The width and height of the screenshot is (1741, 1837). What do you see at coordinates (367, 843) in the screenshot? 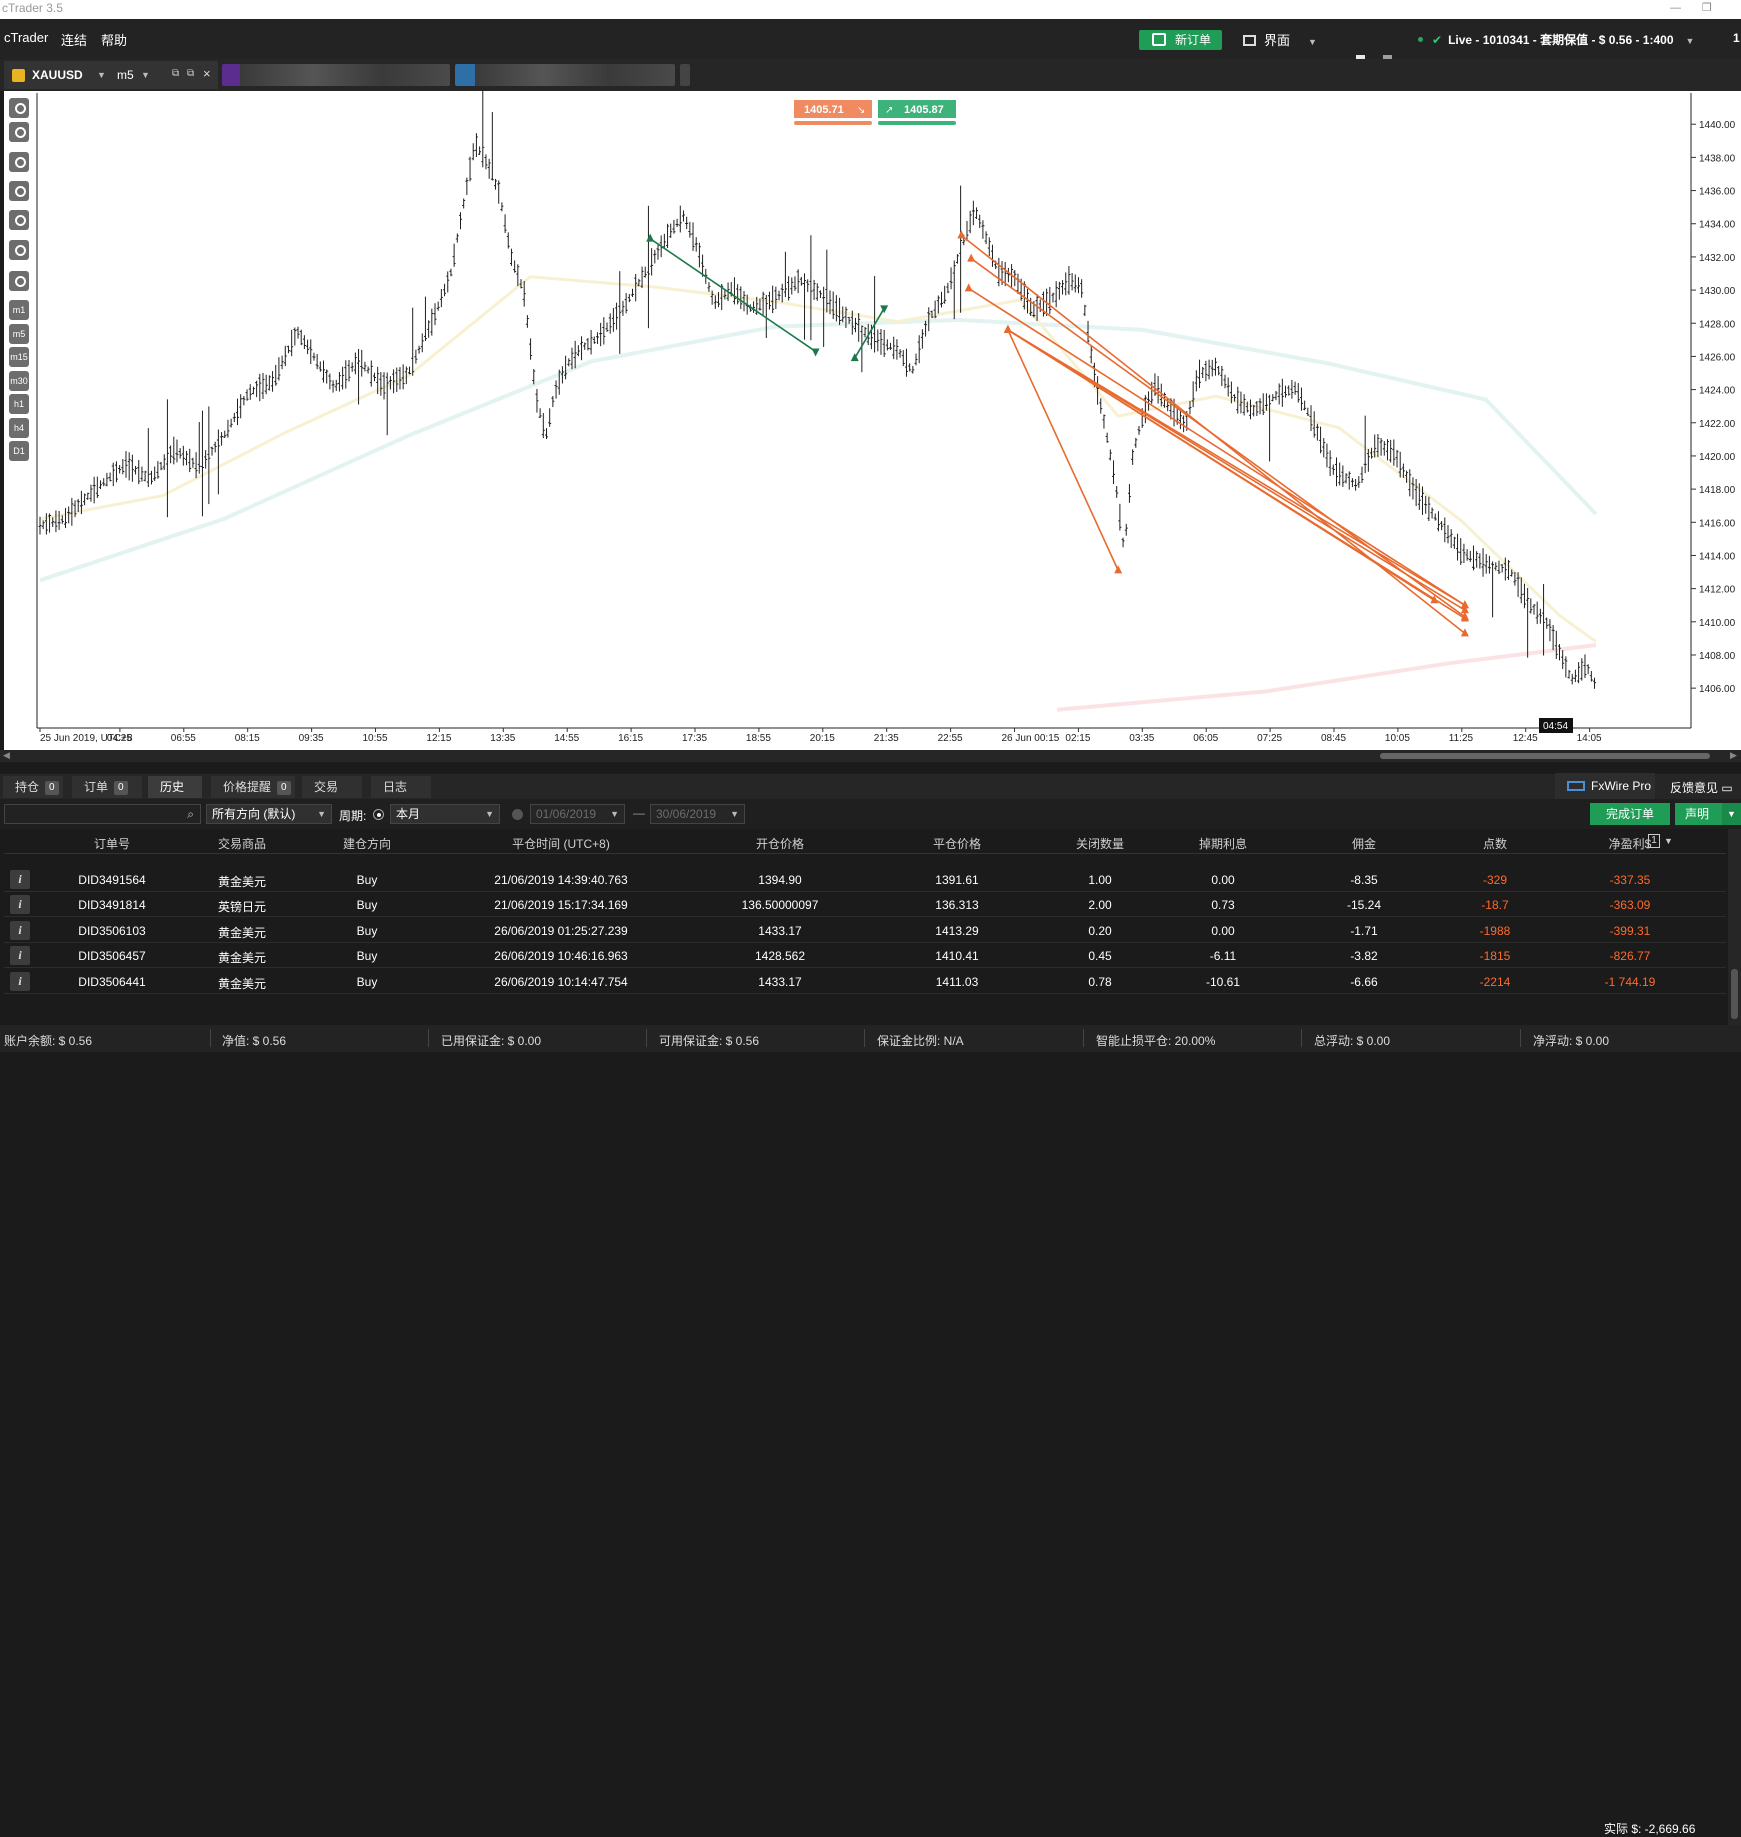
I see `column-header: 建仓方向` at bounding box center [367, 843].